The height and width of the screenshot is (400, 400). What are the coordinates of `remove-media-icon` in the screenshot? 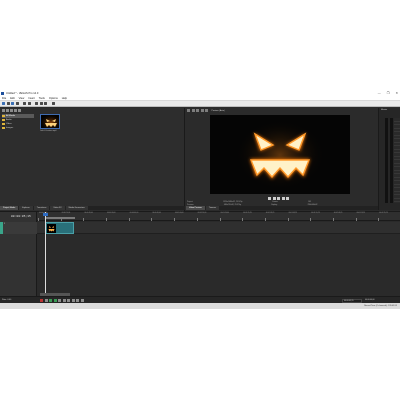 It's located at (11, 110).